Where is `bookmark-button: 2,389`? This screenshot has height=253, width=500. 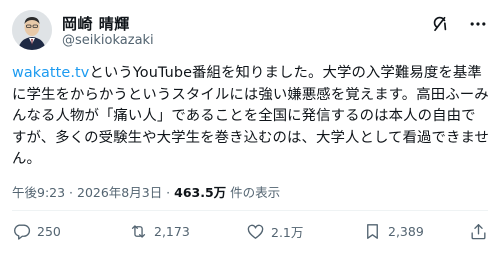 bookmark-button: 2,389 is located at coordinates (393, 231).